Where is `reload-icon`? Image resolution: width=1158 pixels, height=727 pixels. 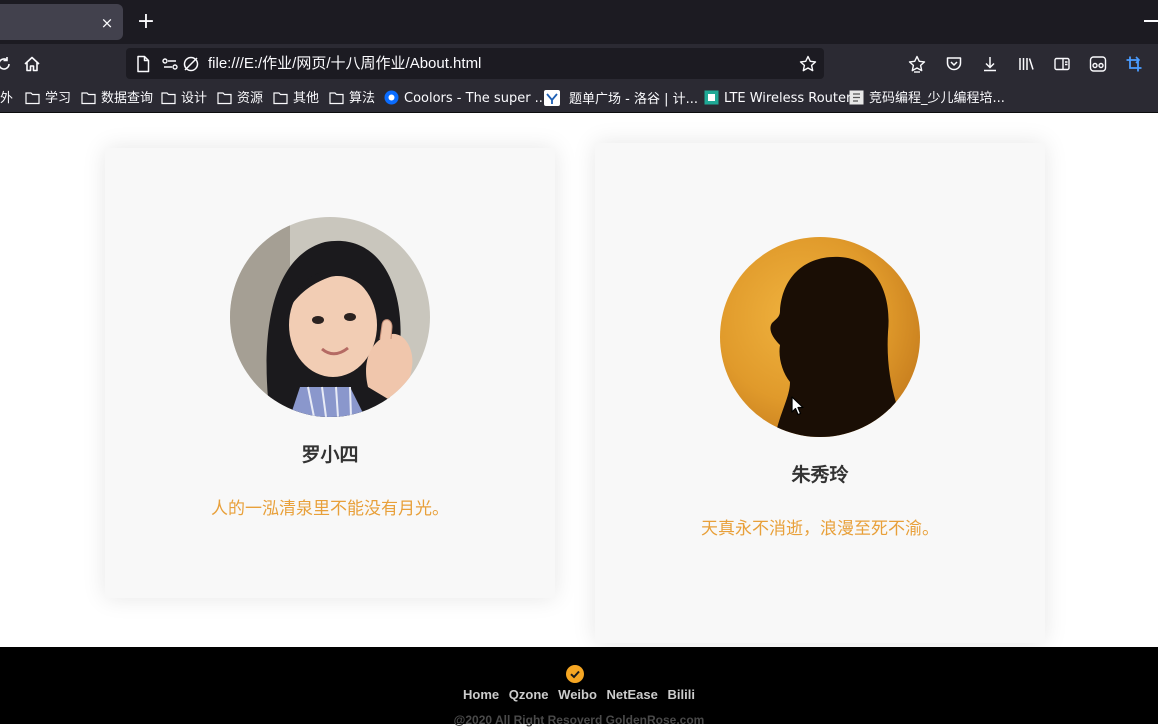
reload-icon is located at coordinates (7, 64).